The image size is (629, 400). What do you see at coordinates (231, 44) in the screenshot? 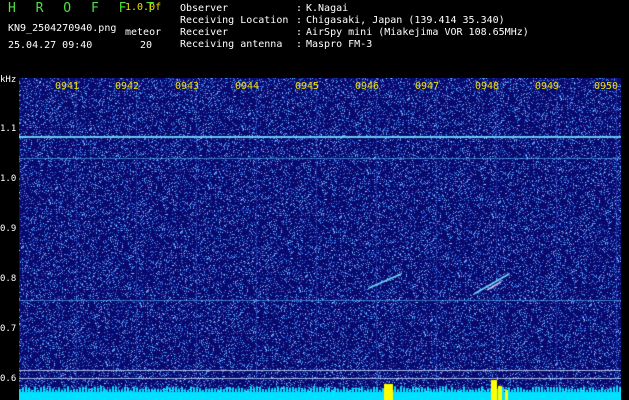
I see `info-label-antenna: Receiving antenna` at bounding box center [231, 44].